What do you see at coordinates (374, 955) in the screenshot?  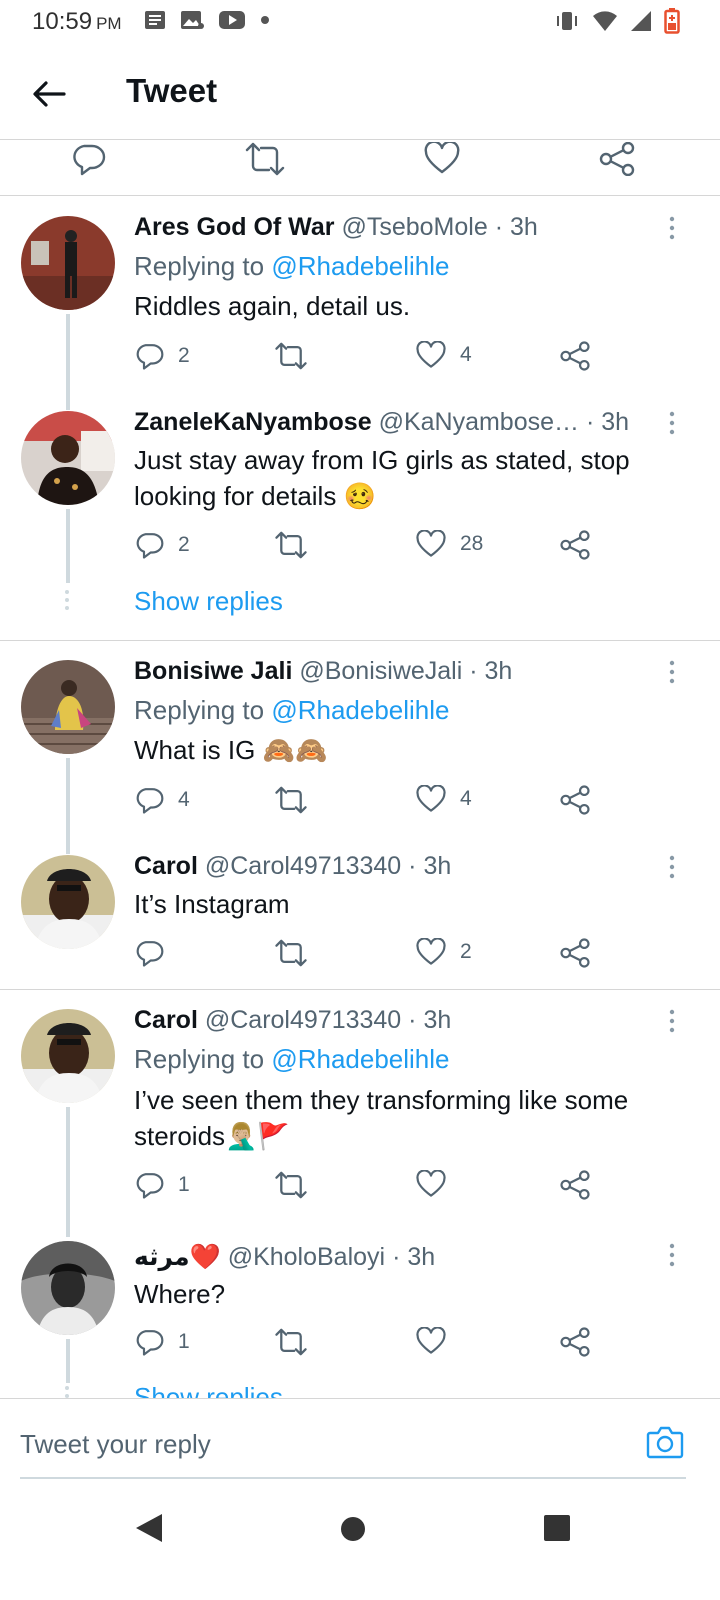 I see `tweet-actions: 2` at bounding box center [374, 955].